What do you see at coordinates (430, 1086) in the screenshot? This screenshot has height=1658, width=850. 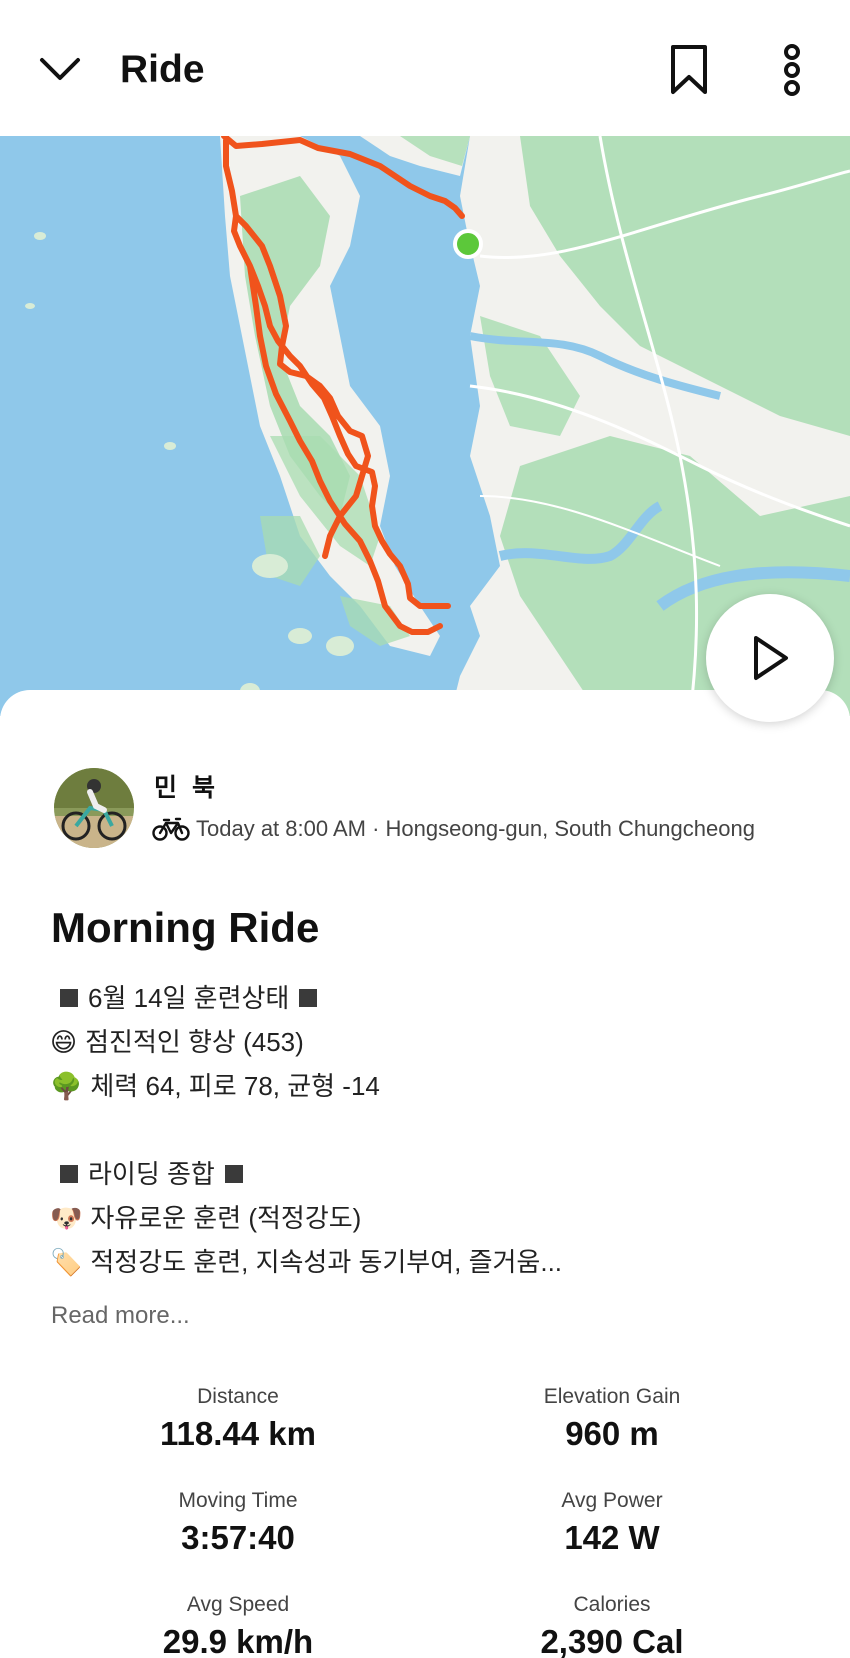 I see `description-line: 🌳 체력 64, 피로 78, 균형 -14` at bounding box center [430, 1086].